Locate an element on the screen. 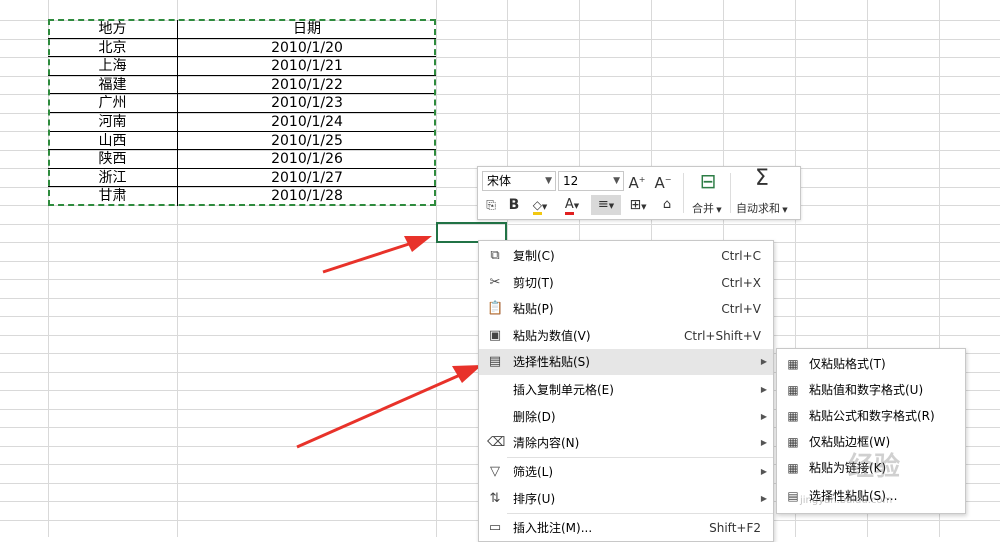 The width and height of the screenshot is (1000, 542). font-name-value: 宋体 is located at coordinates (499, 181).